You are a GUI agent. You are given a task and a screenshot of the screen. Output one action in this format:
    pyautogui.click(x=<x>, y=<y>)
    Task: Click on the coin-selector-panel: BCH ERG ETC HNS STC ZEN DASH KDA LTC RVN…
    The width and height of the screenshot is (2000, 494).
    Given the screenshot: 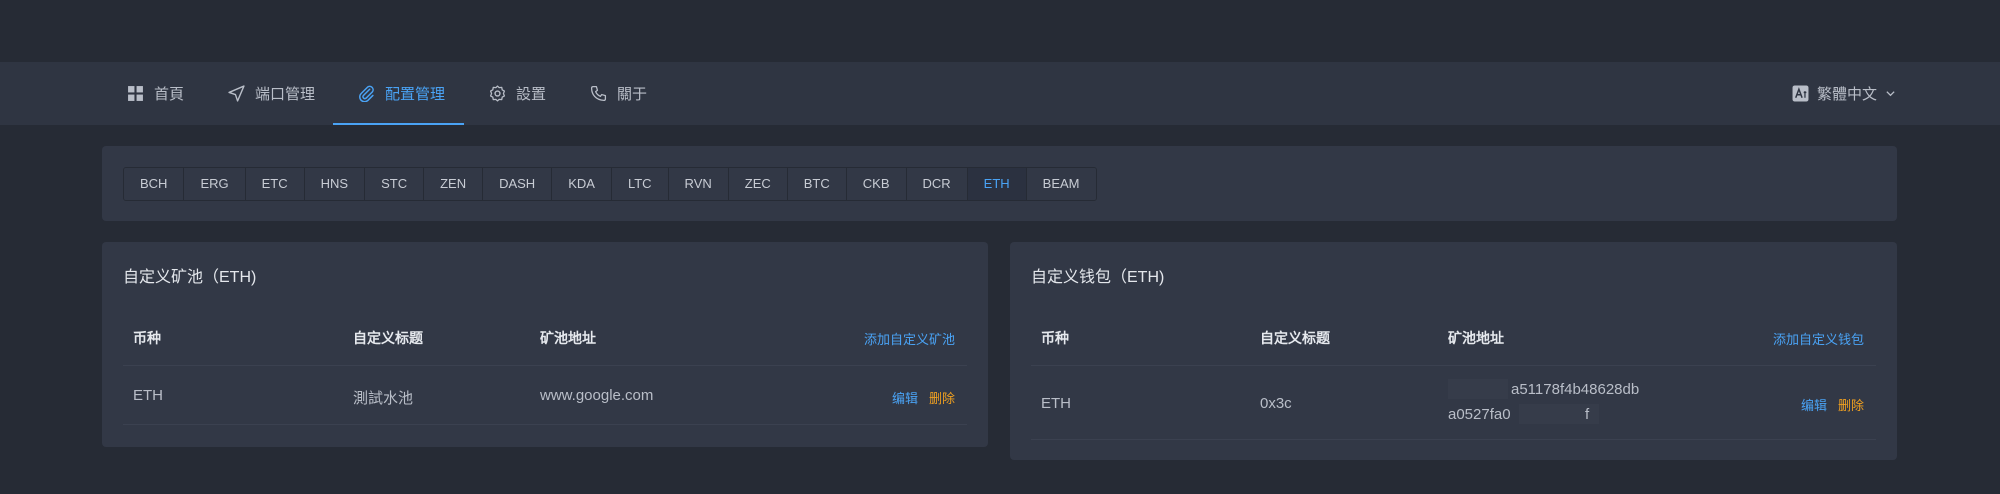 What is the action you would take?
    pyautogui.click(x=999, y=183)
    